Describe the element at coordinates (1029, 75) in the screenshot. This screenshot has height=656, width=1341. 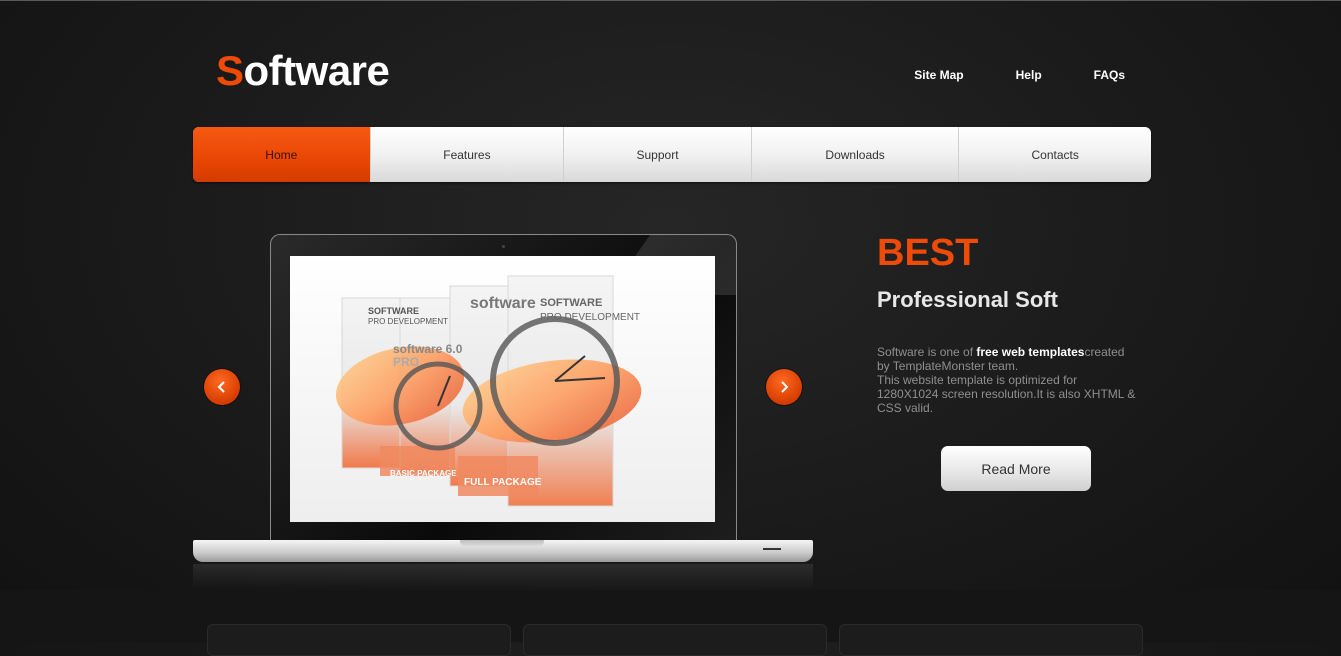
I see `link-help: Help` at that location.